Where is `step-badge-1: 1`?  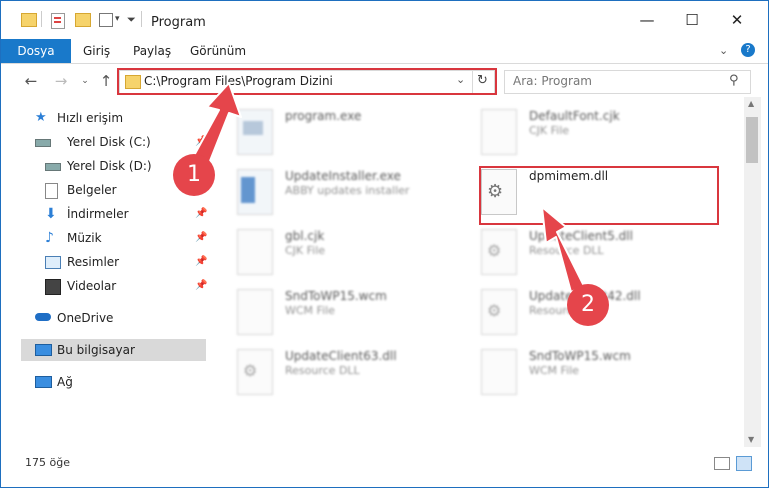 step-badge-1: 1 is located at coordinates (194, 175).